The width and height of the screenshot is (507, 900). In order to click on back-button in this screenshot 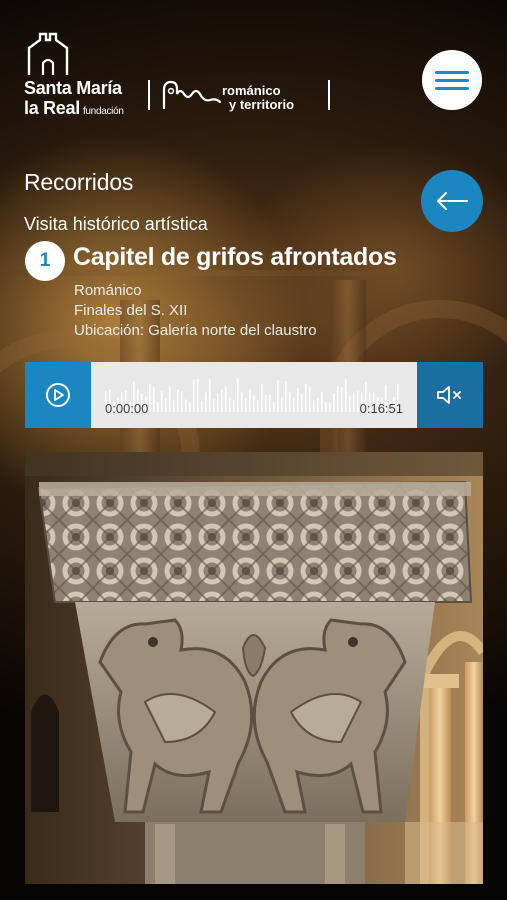, I will do `click(452, 201)`.